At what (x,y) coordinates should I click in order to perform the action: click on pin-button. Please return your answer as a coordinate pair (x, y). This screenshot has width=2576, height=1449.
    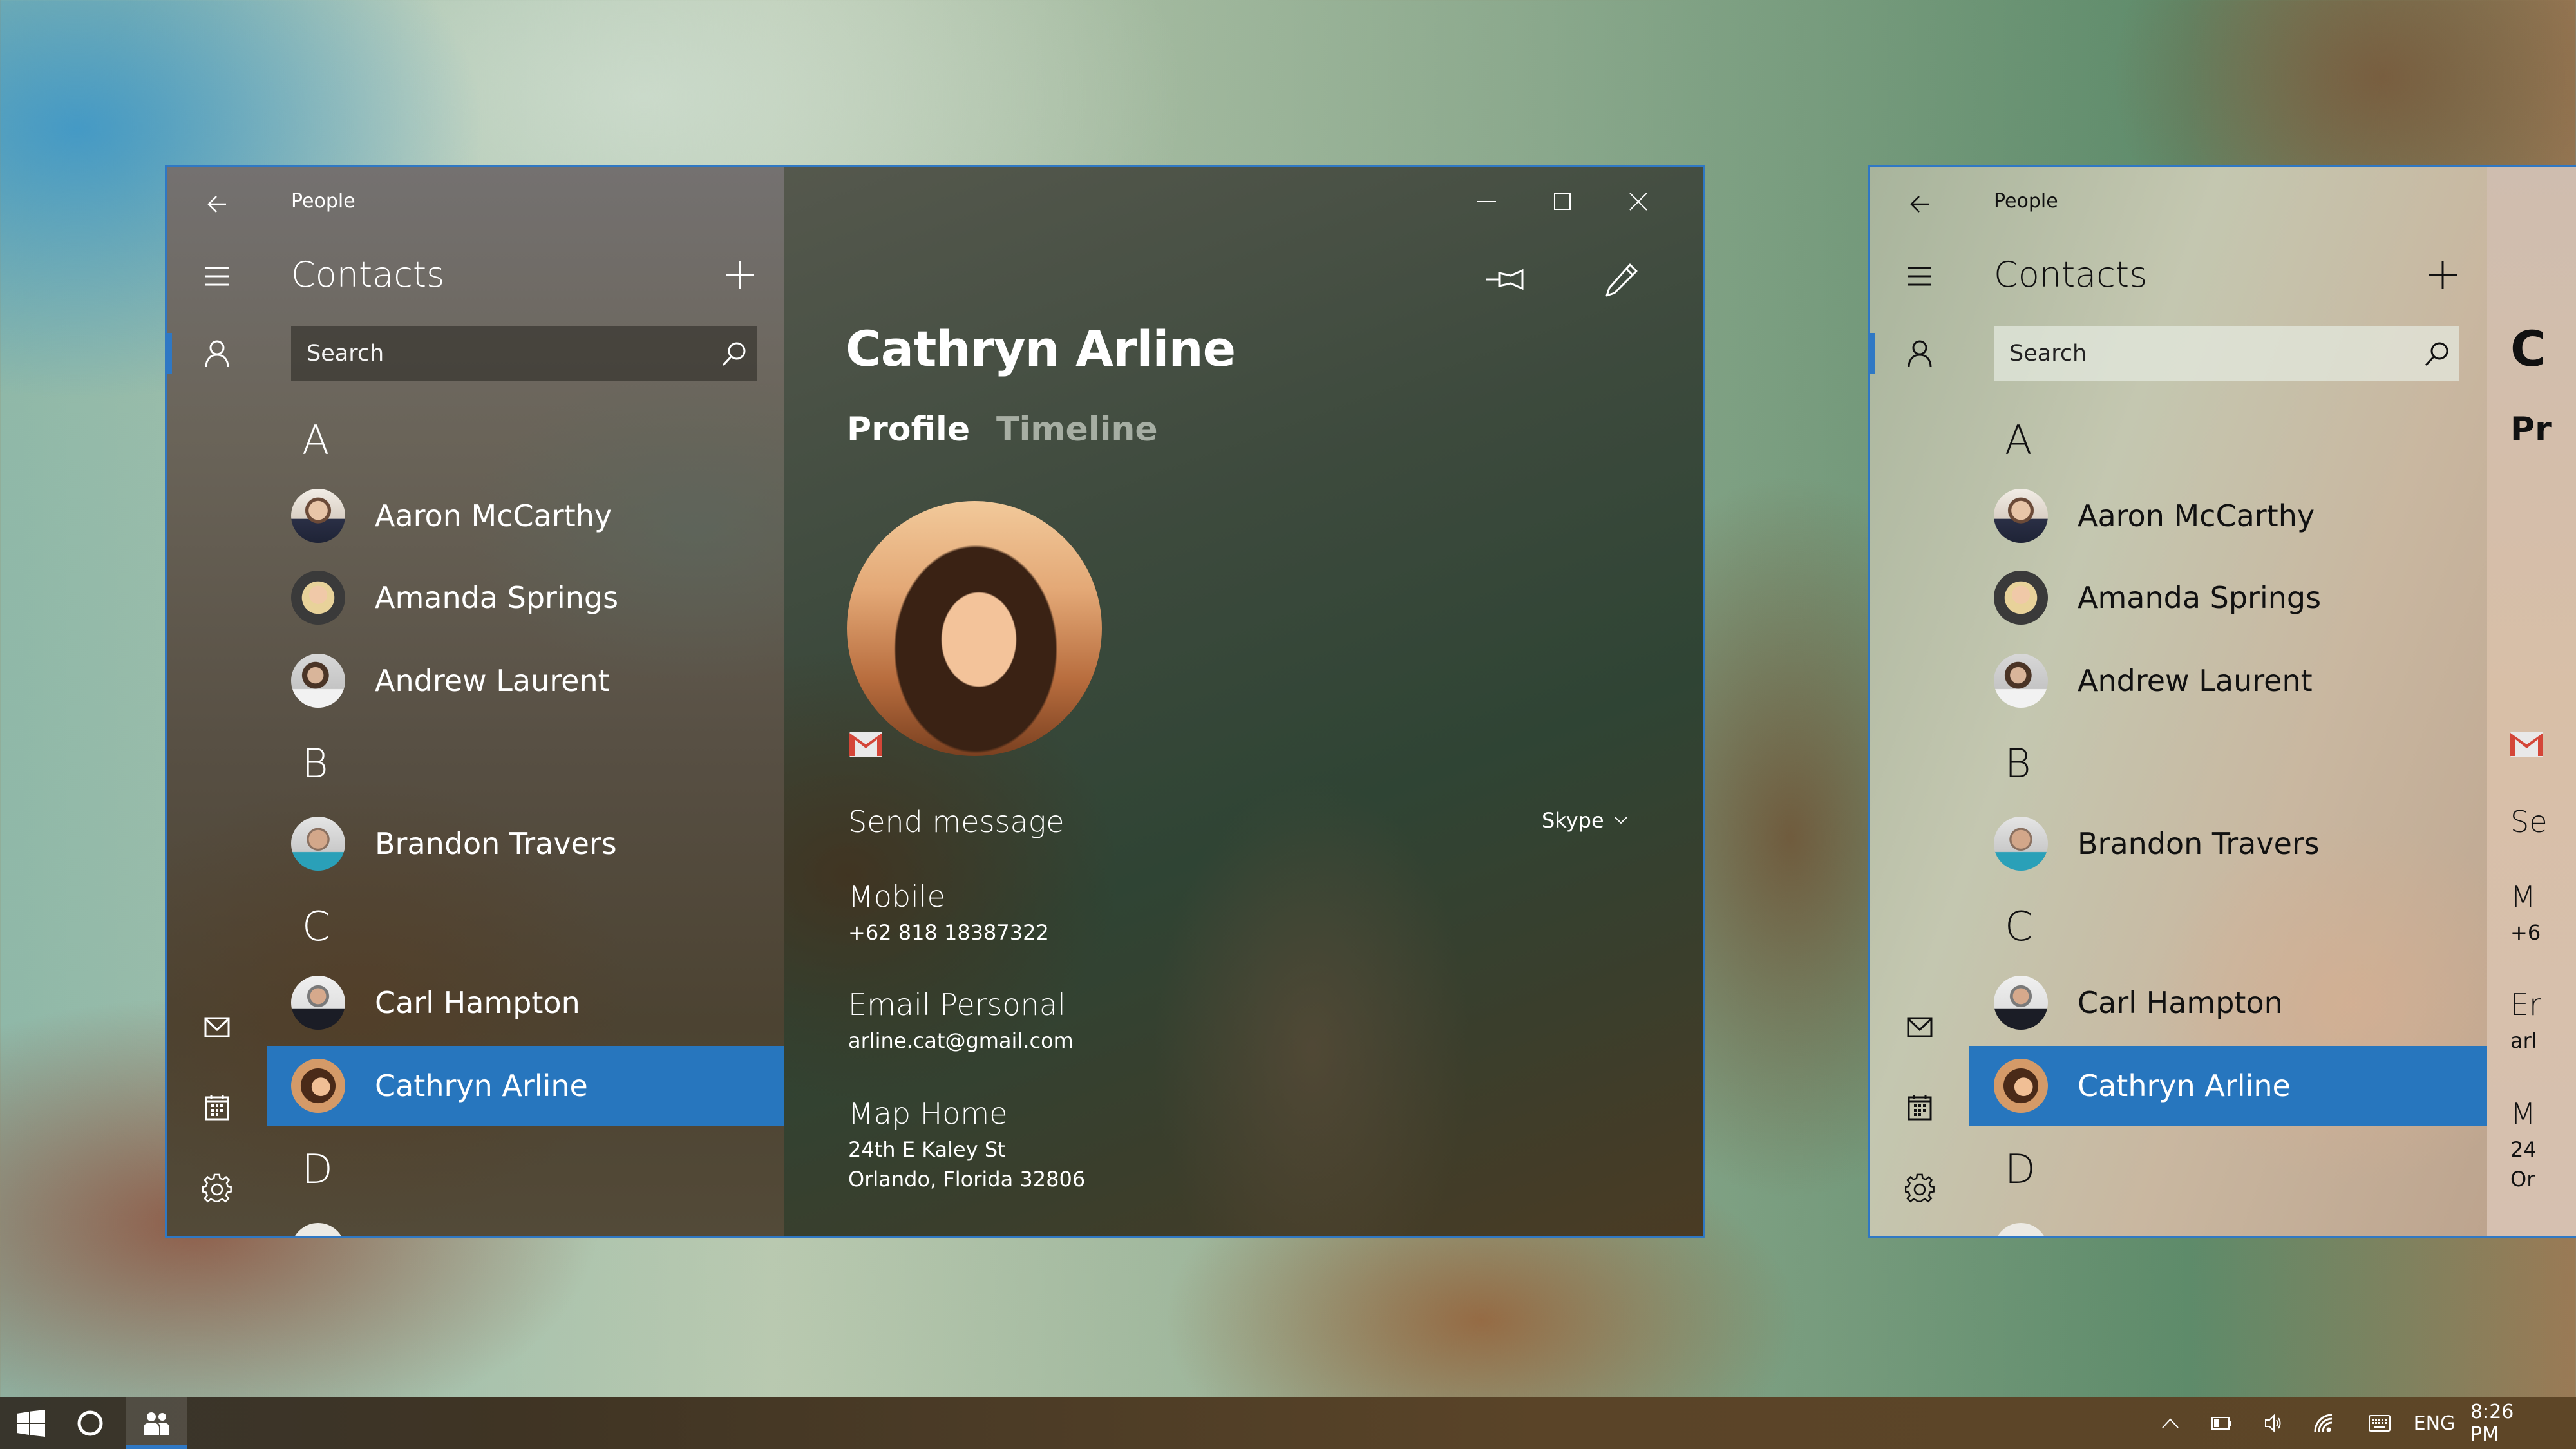
    Looking at the image, I should click on (1505, 279).